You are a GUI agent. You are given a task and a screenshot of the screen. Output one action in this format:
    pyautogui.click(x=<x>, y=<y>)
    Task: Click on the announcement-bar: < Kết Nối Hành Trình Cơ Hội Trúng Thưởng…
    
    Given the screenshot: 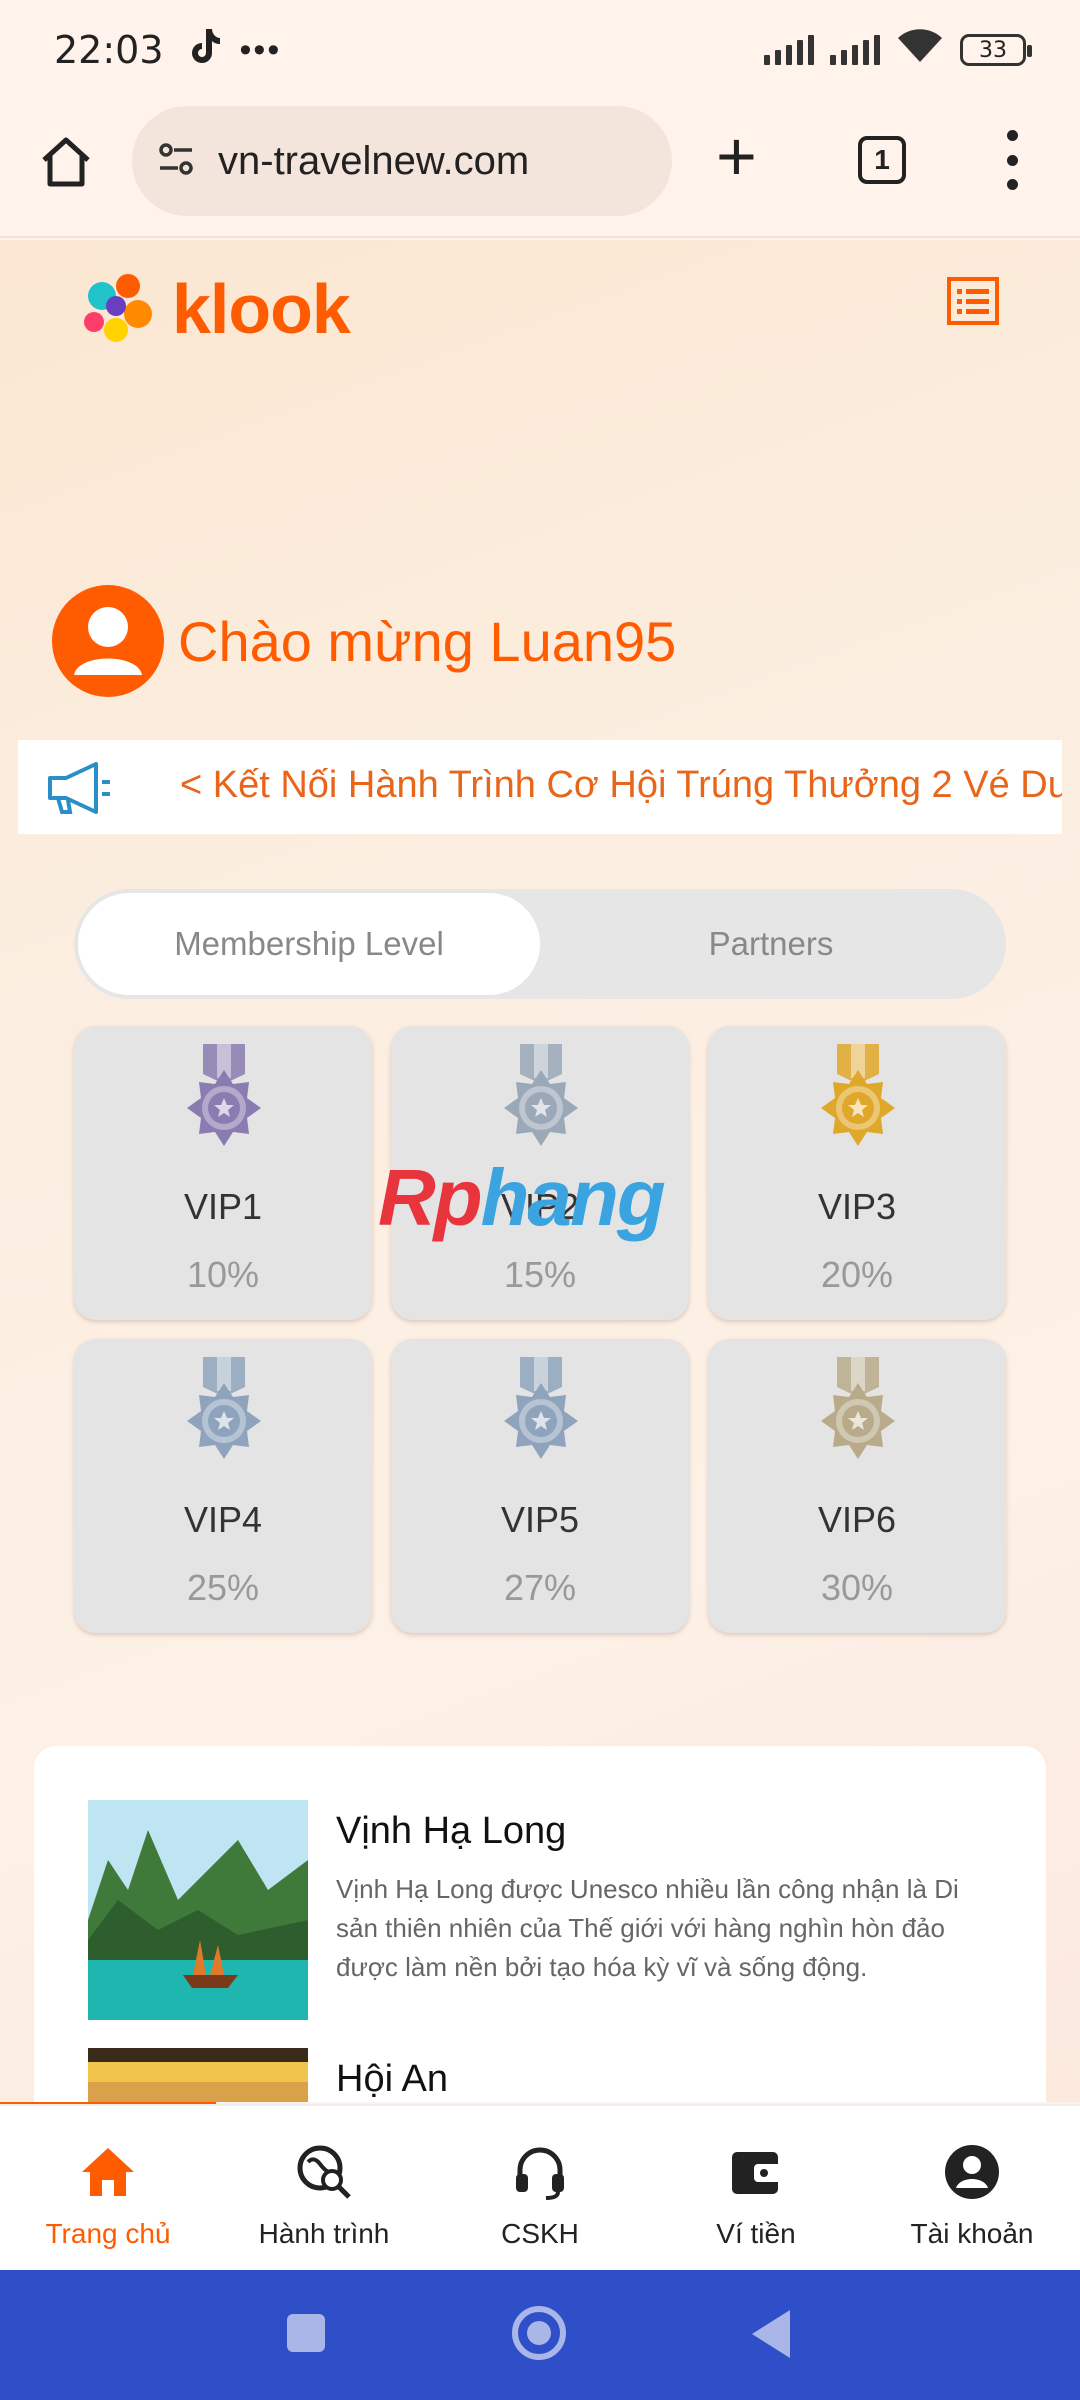 What is the action you would take?
    pyautogui.click(x=540, y=787)
    